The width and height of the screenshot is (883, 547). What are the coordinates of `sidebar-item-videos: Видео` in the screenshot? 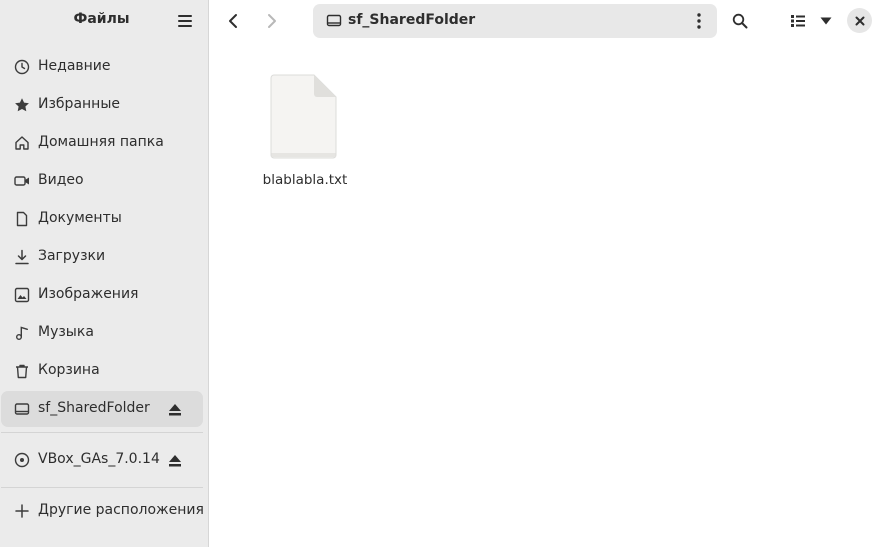 It's located at (102, 181).